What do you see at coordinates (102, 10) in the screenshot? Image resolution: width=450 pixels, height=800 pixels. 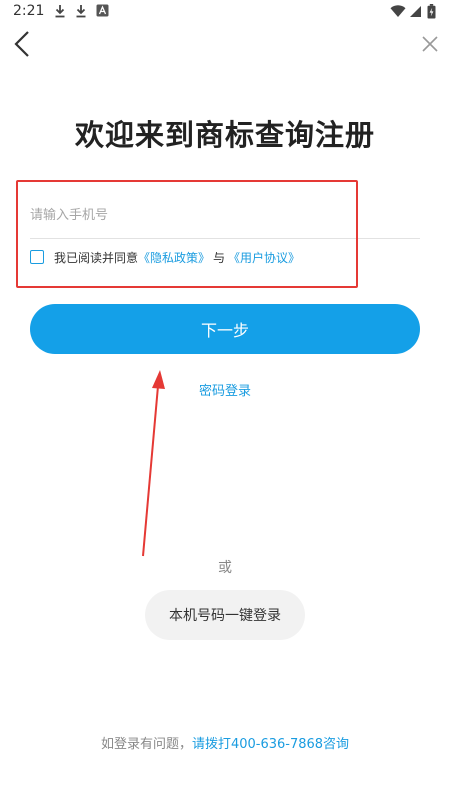 I see `notification-a-icon` at bounding box center [102, 10].